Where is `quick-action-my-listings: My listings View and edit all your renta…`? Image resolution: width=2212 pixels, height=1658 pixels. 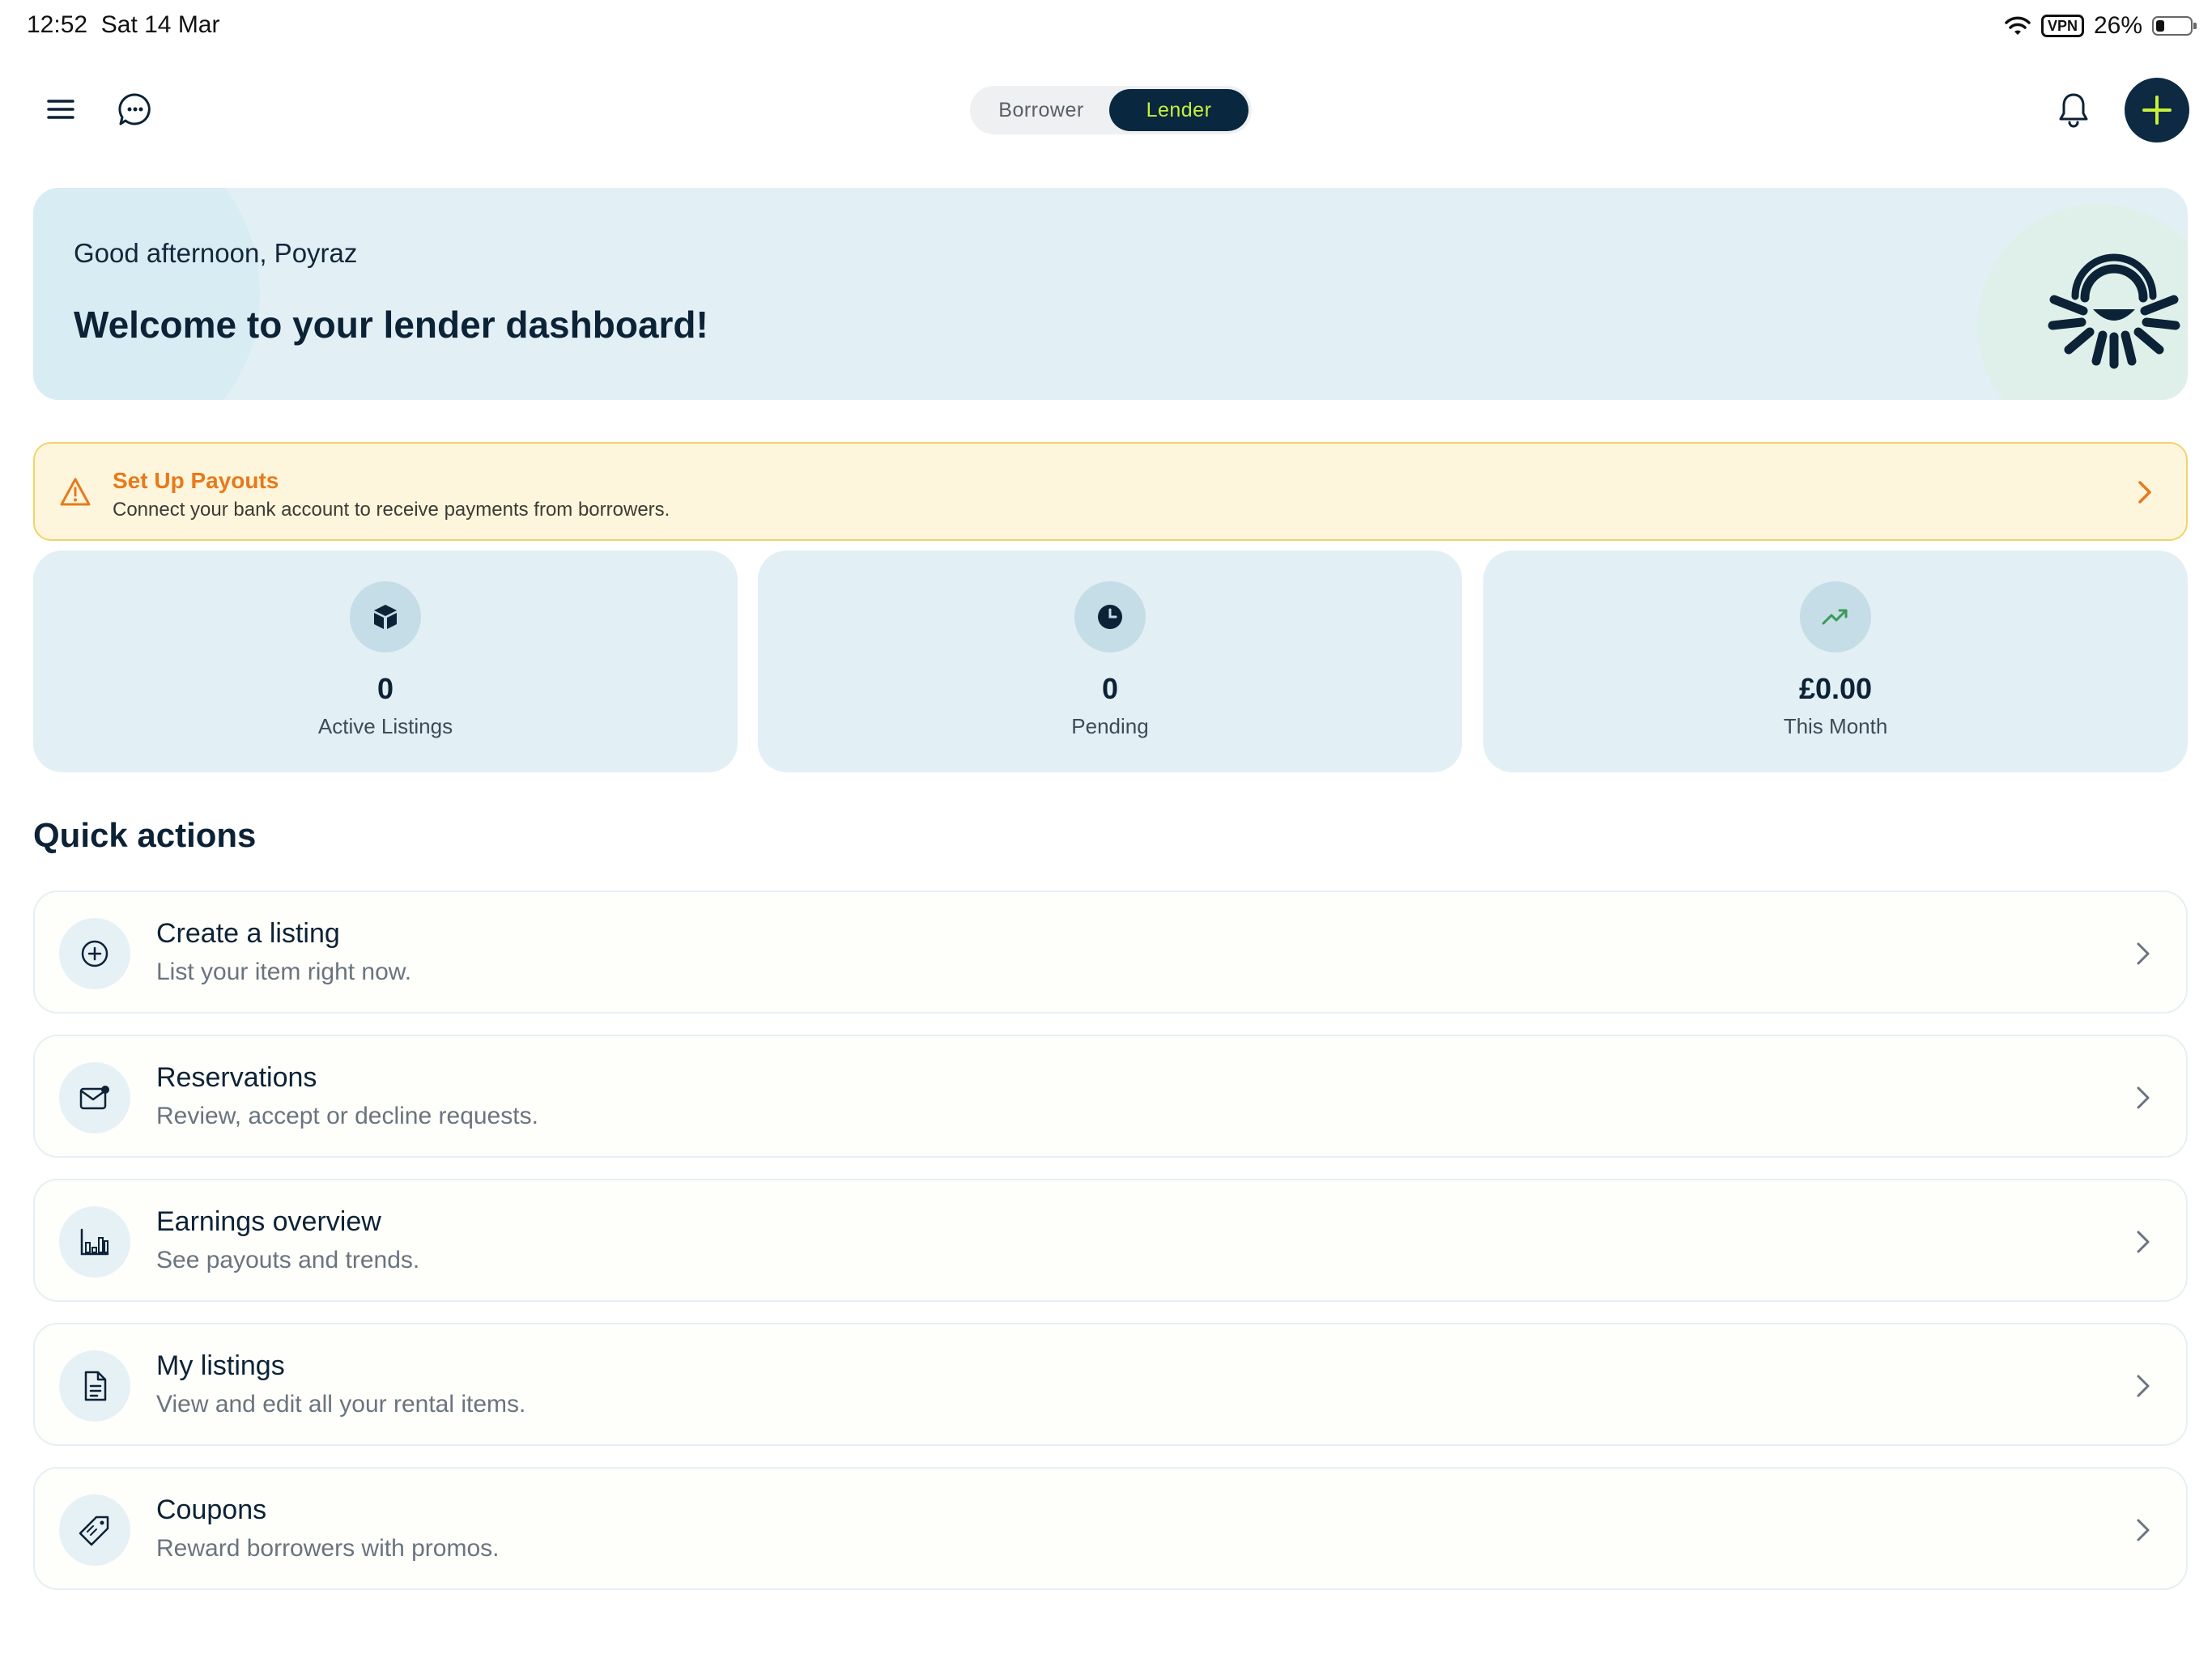
quick-action-my-listings: My listings View and edit all your renta… is located at coordinates (1111, 1384).